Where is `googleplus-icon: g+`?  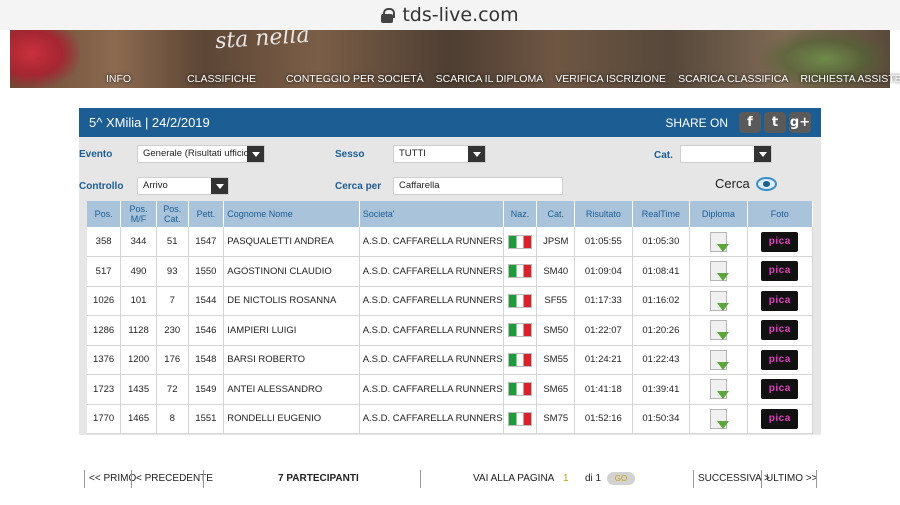
googleplus-icon: g+ is located at coordinates (800, 122).